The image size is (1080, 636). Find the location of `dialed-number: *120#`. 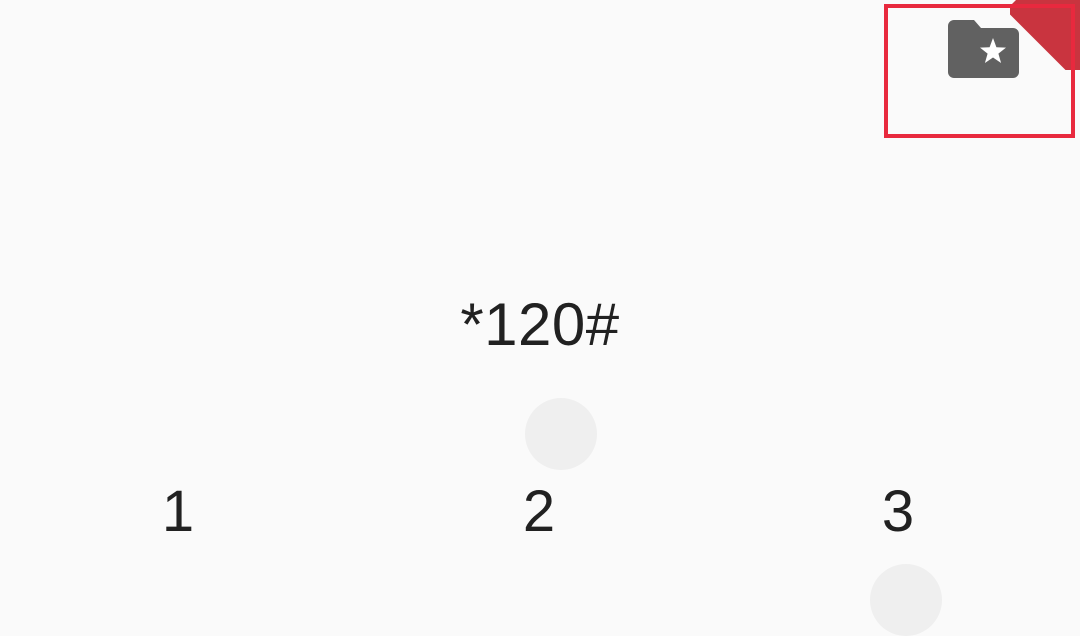

dialed-number: *120# is located at coordinates (540, 324).